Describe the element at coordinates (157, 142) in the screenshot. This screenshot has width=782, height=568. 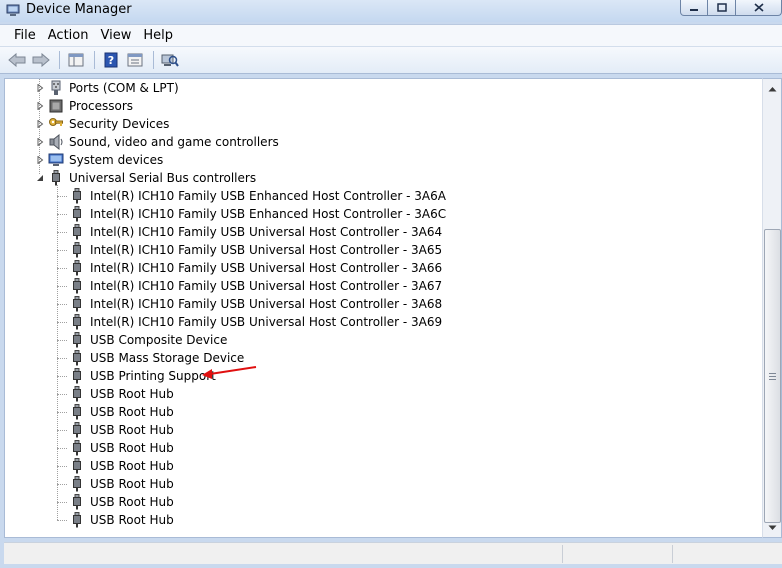
I see `tree-category-sound-video-and-game-controllers: Sound, video and game controllers` at that location.